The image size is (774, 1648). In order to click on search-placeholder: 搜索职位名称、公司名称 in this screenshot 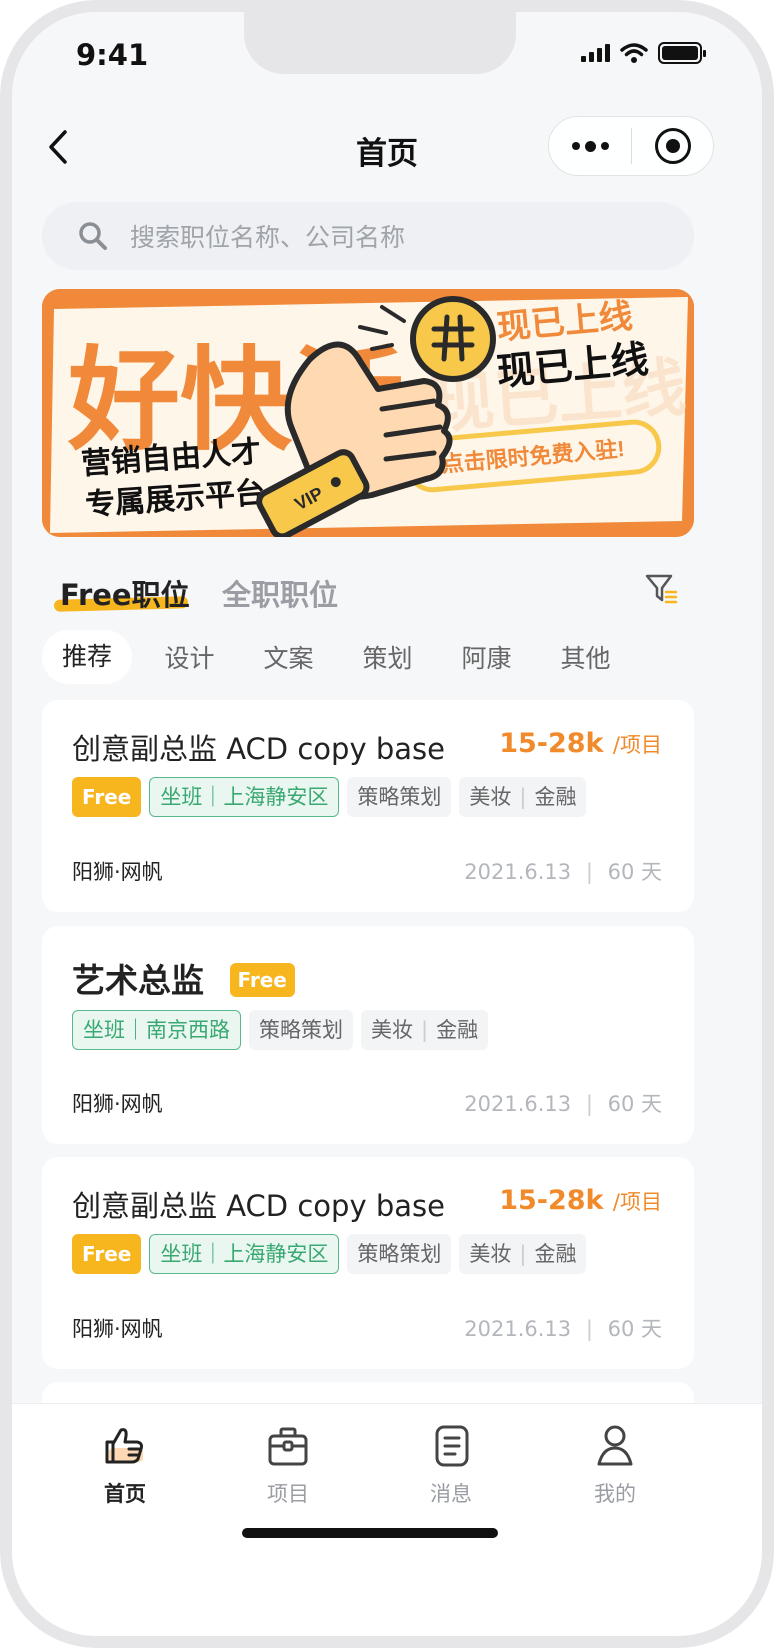, I will do `click(268, 237)`.